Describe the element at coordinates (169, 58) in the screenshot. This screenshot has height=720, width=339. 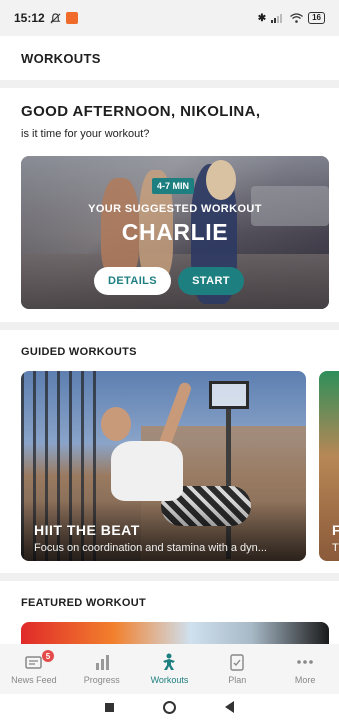
I see `page-title: WORKOUTS` at that location.